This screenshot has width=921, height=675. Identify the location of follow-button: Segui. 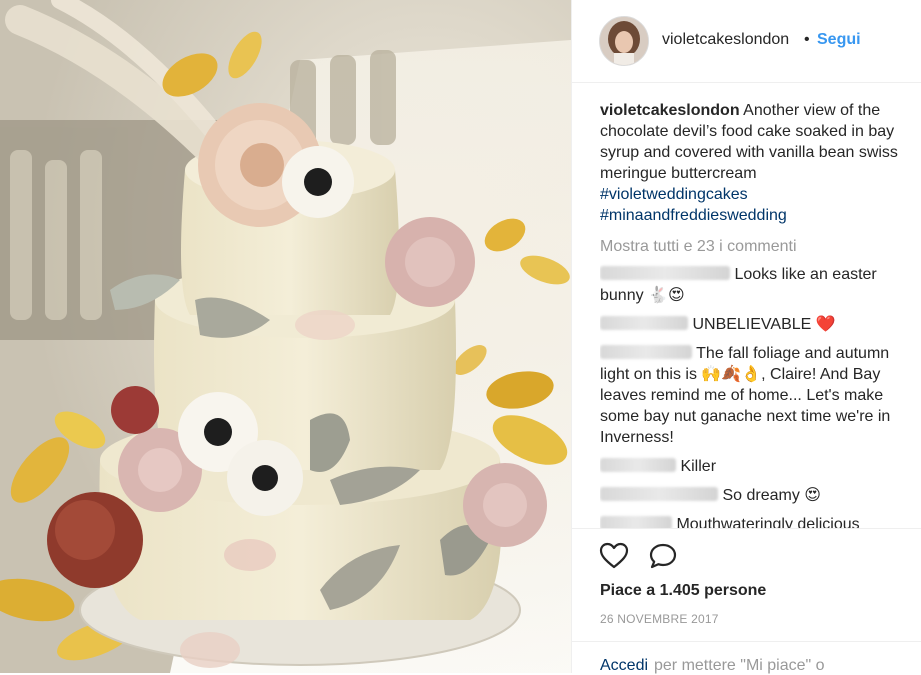
(839, 40).